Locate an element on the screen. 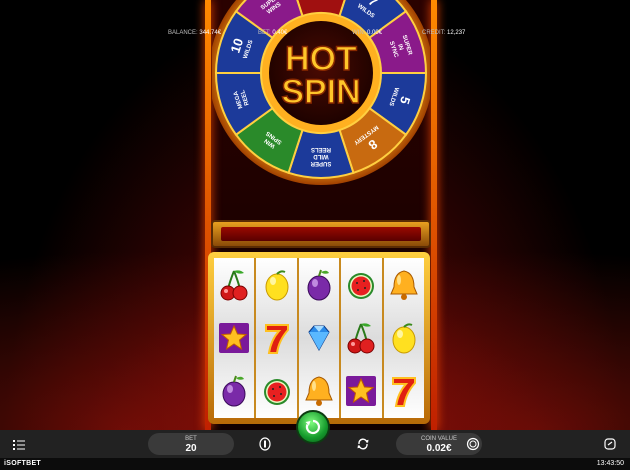 Image resolution: width=630 pixels, height=470 pixels. reels-frame is located at coordinates (319, 338).